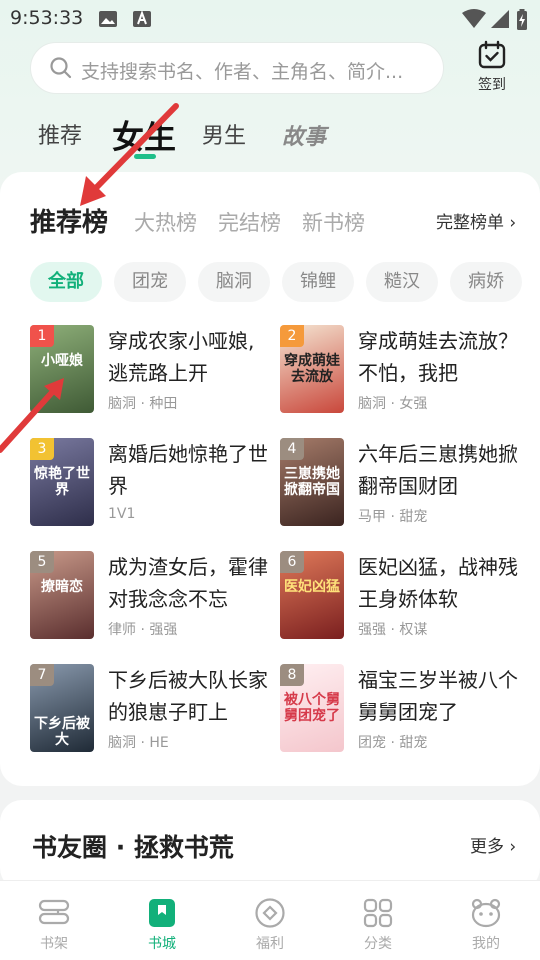  Describe the element at coordinates (393, 743) in the screenshot. I see `book-tags: 团宠 · 甜宠` at that location.